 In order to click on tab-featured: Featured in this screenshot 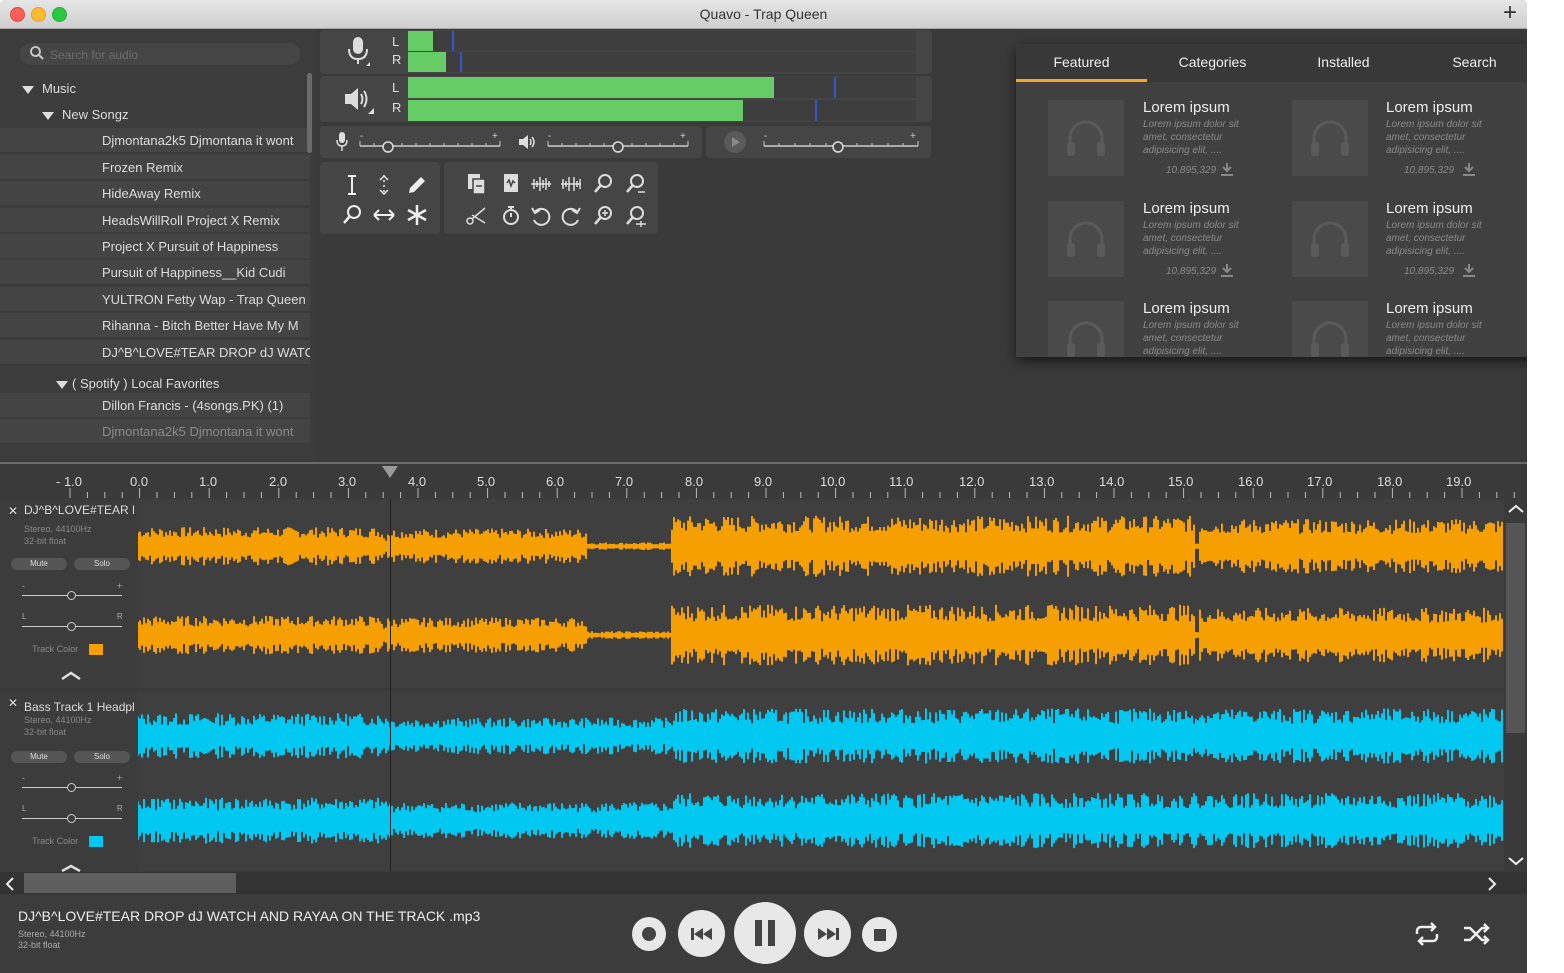, I will do `click(1081, 63)`.